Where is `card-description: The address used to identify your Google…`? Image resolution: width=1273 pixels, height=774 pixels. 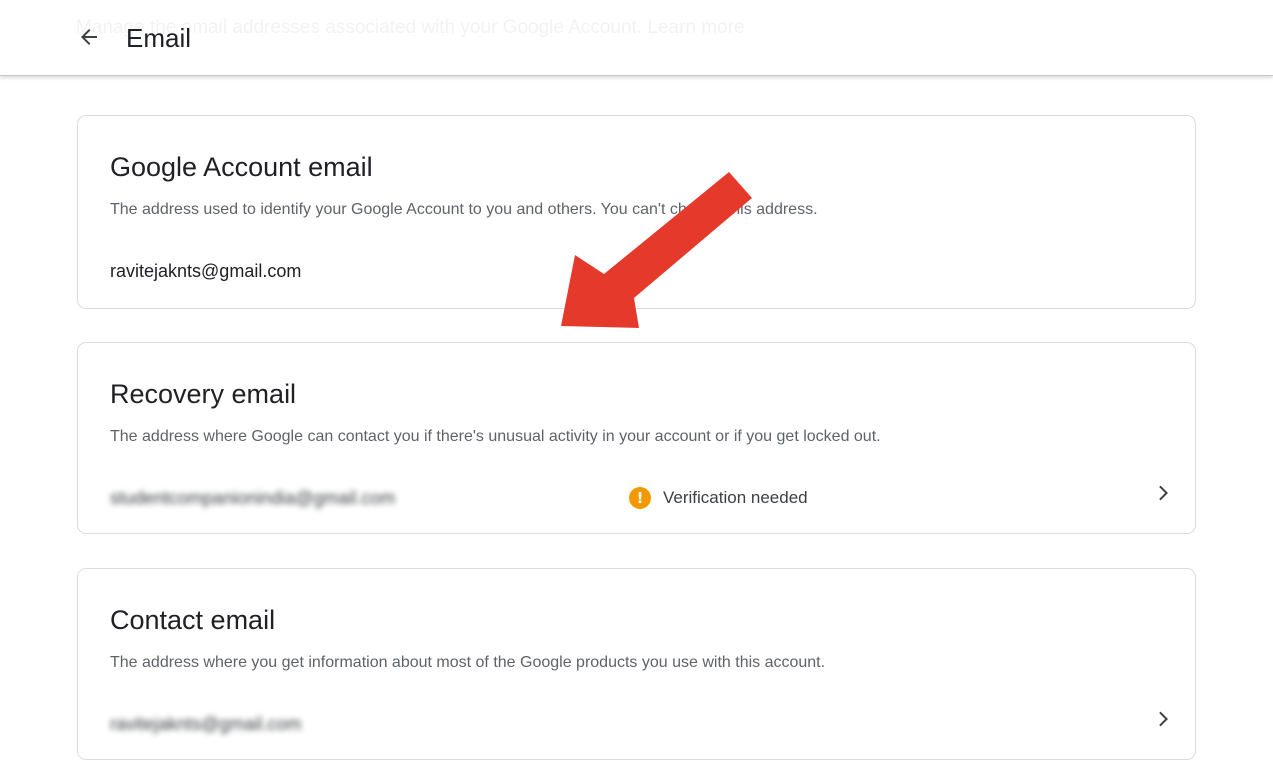 card-description: The address used to identify your Google… is located at coordinates (464, 209).